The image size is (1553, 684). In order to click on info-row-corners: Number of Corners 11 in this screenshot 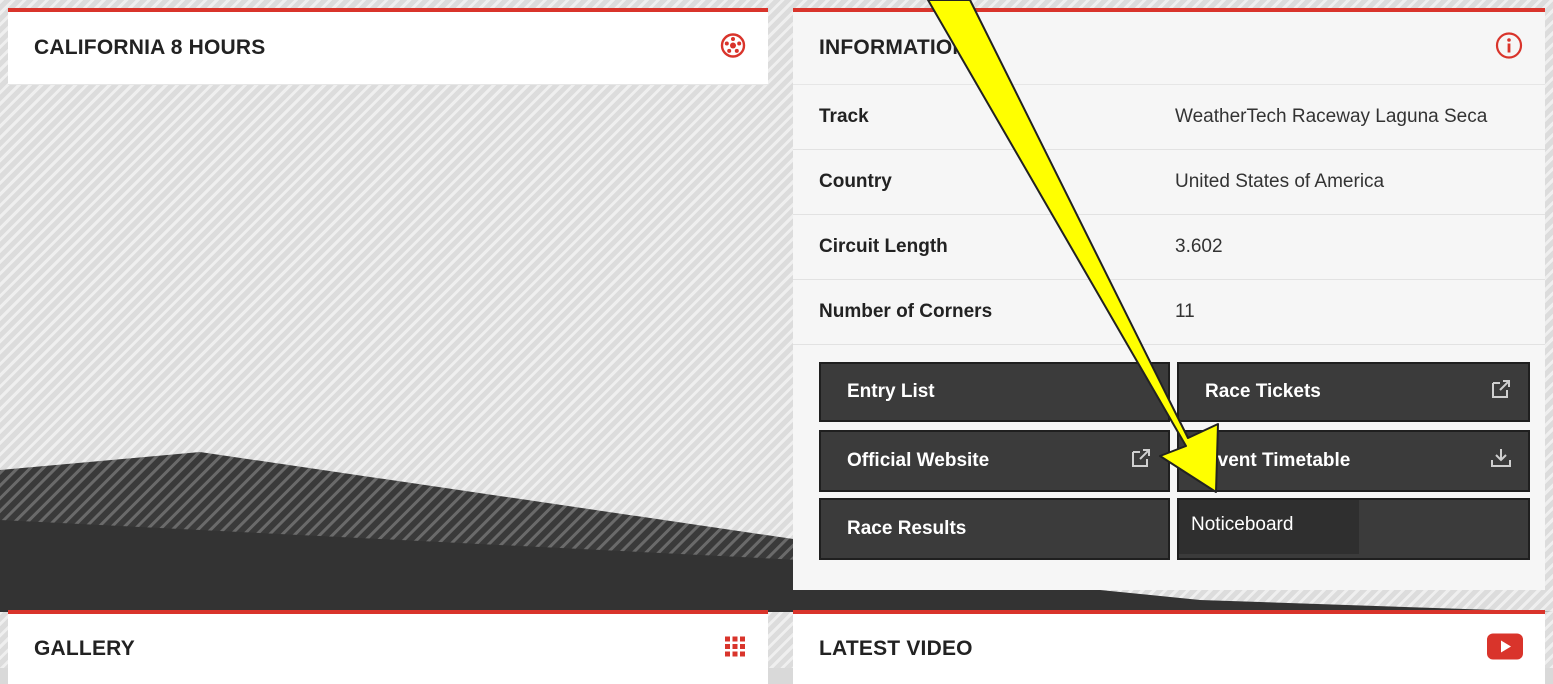, I will do `click(1169, 312)`.